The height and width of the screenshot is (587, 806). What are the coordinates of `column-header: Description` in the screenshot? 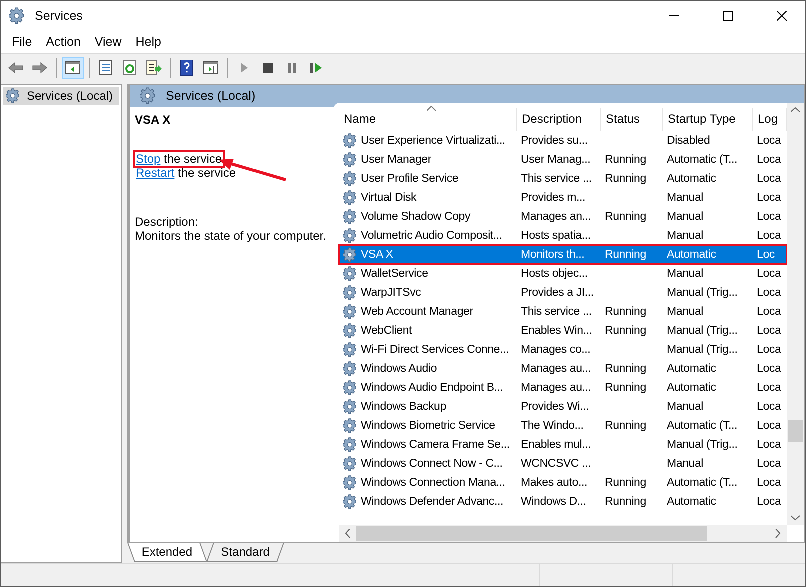 It's located at (559, 119).